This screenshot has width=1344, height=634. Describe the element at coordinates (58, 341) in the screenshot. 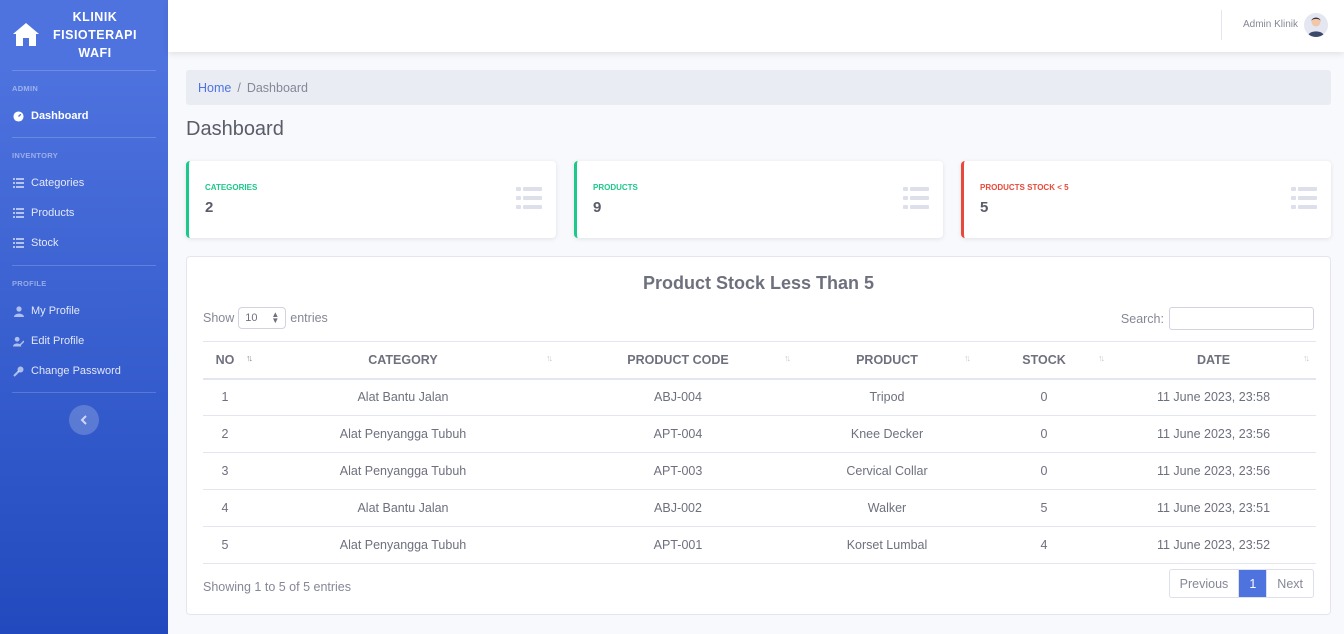

I see `sidebar-item-label: Edit Profile` at that location.